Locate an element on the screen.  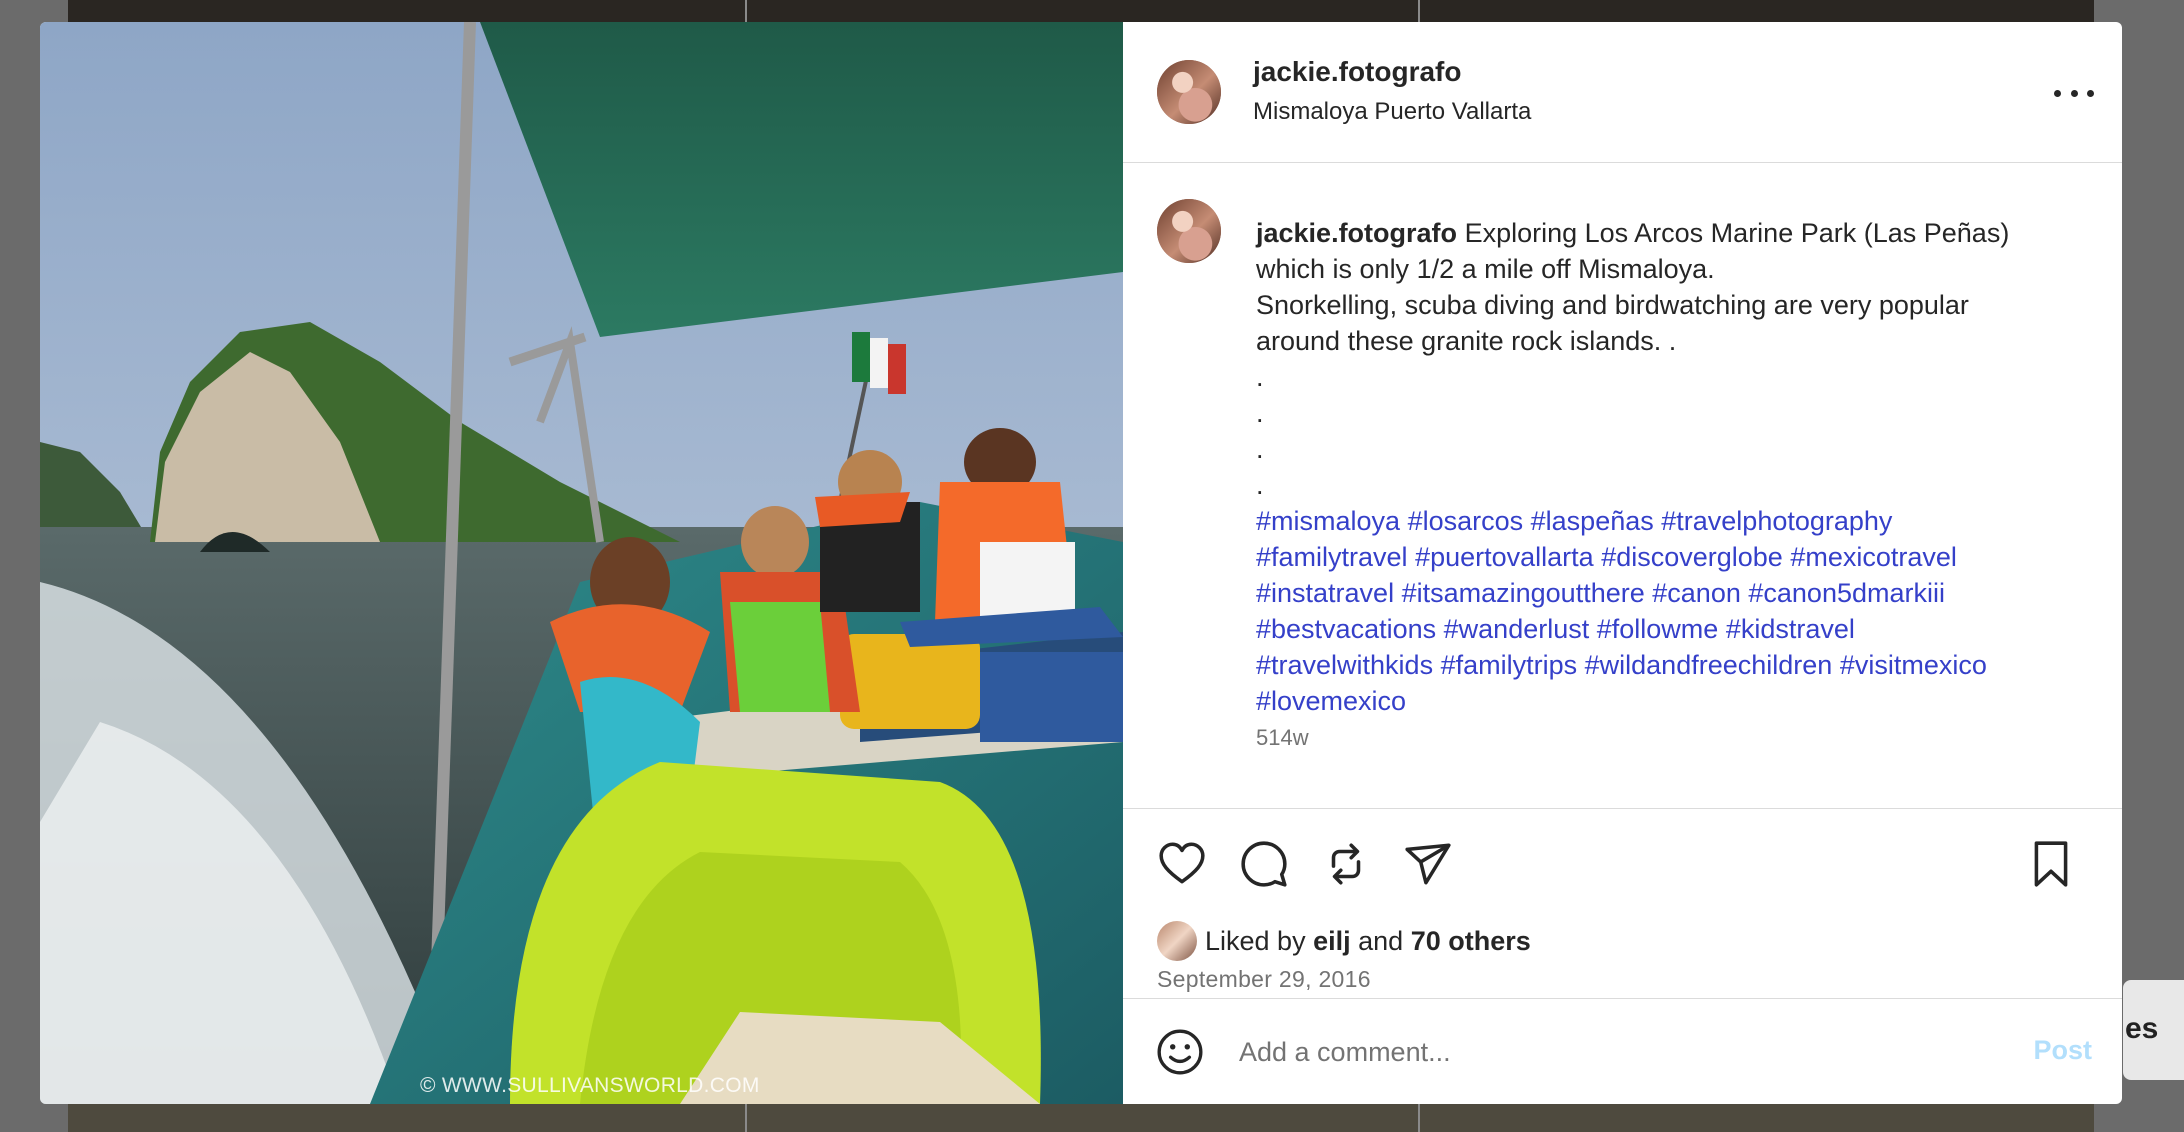
caption-line: which is only 1/2 a mile off Mismaloya. is located at coordinates (1485, 269).